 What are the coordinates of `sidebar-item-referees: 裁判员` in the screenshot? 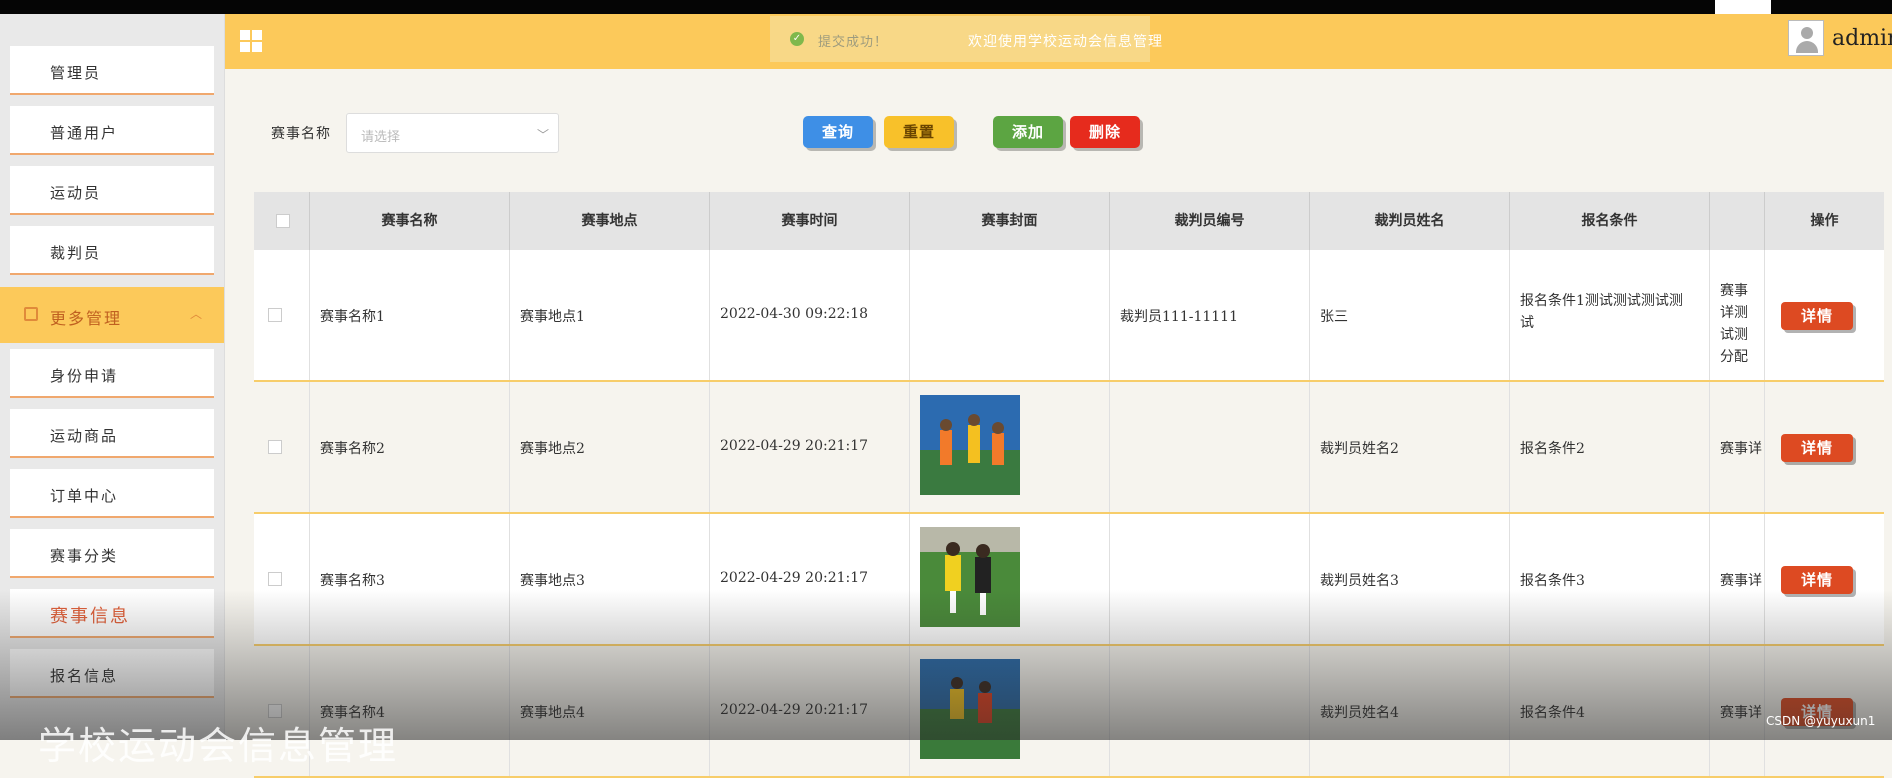 It's located at (112, 250).